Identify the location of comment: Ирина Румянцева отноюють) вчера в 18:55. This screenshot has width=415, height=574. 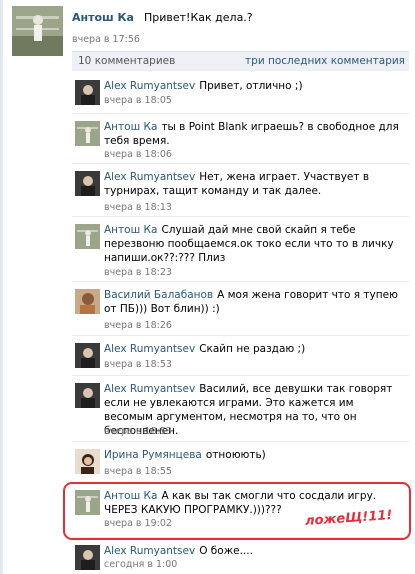
(240, 462).